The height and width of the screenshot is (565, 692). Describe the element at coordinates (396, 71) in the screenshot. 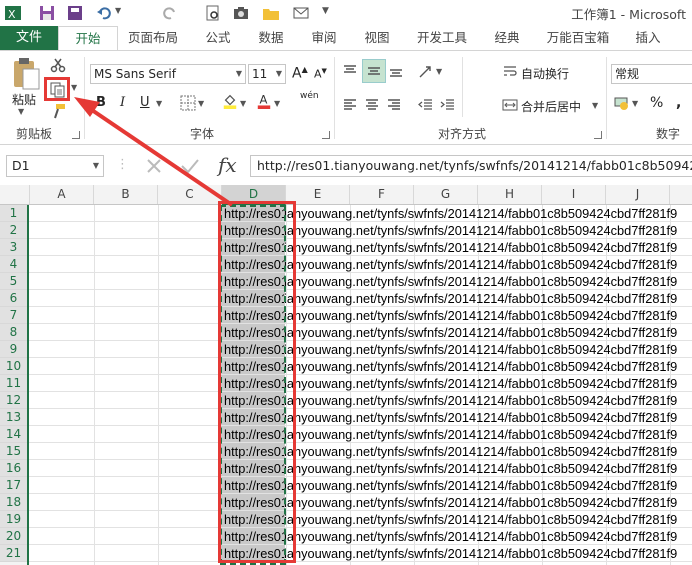

I see `align-bottom-icon` at that location.